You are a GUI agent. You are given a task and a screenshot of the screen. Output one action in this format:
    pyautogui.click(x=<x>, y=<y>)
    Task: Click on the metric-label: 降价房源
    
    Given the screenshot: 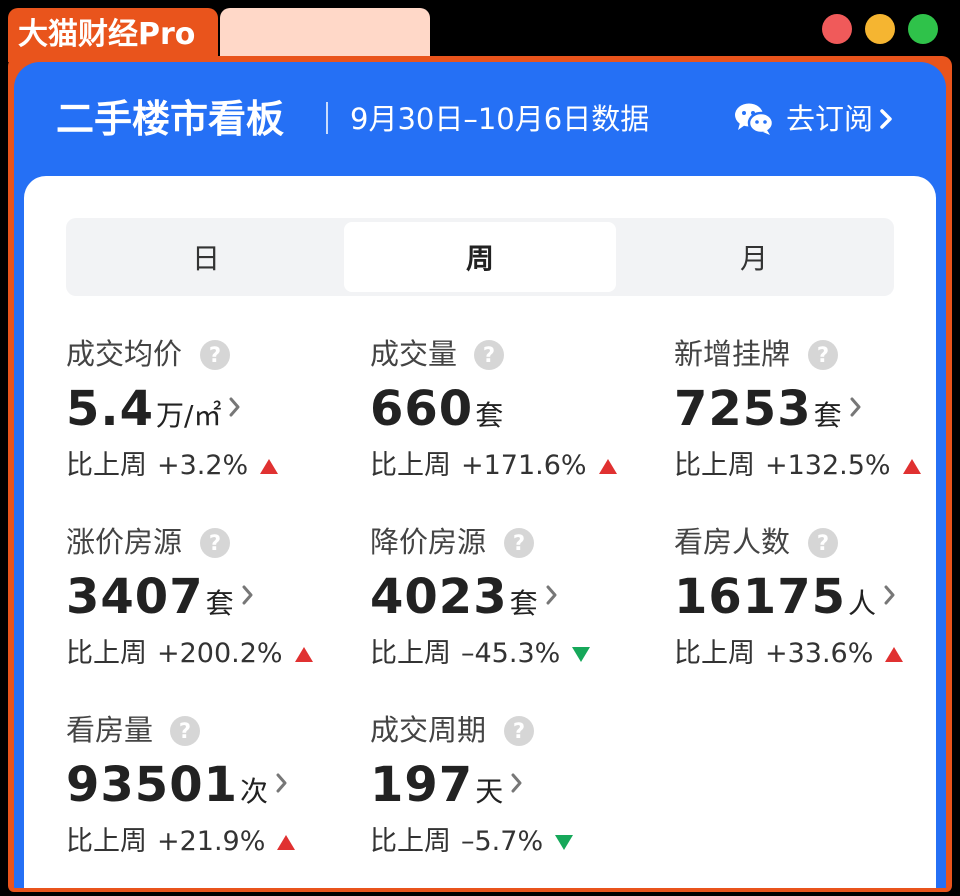 What is the action you would take?
    pyautogui.click(x=428, y=542)
    